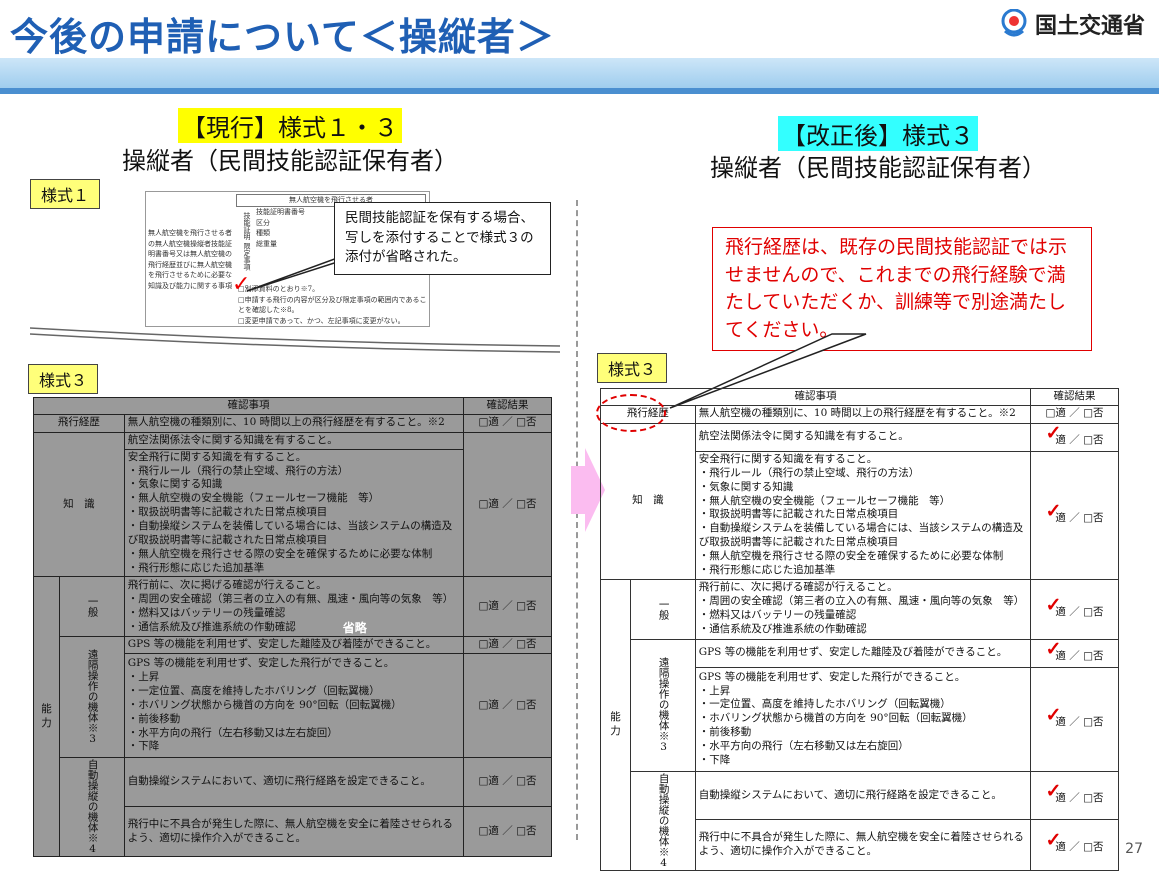  Describe the element at coordinates (355, 629) in the screenshot. I see `omitted-label: 省略` at that location.